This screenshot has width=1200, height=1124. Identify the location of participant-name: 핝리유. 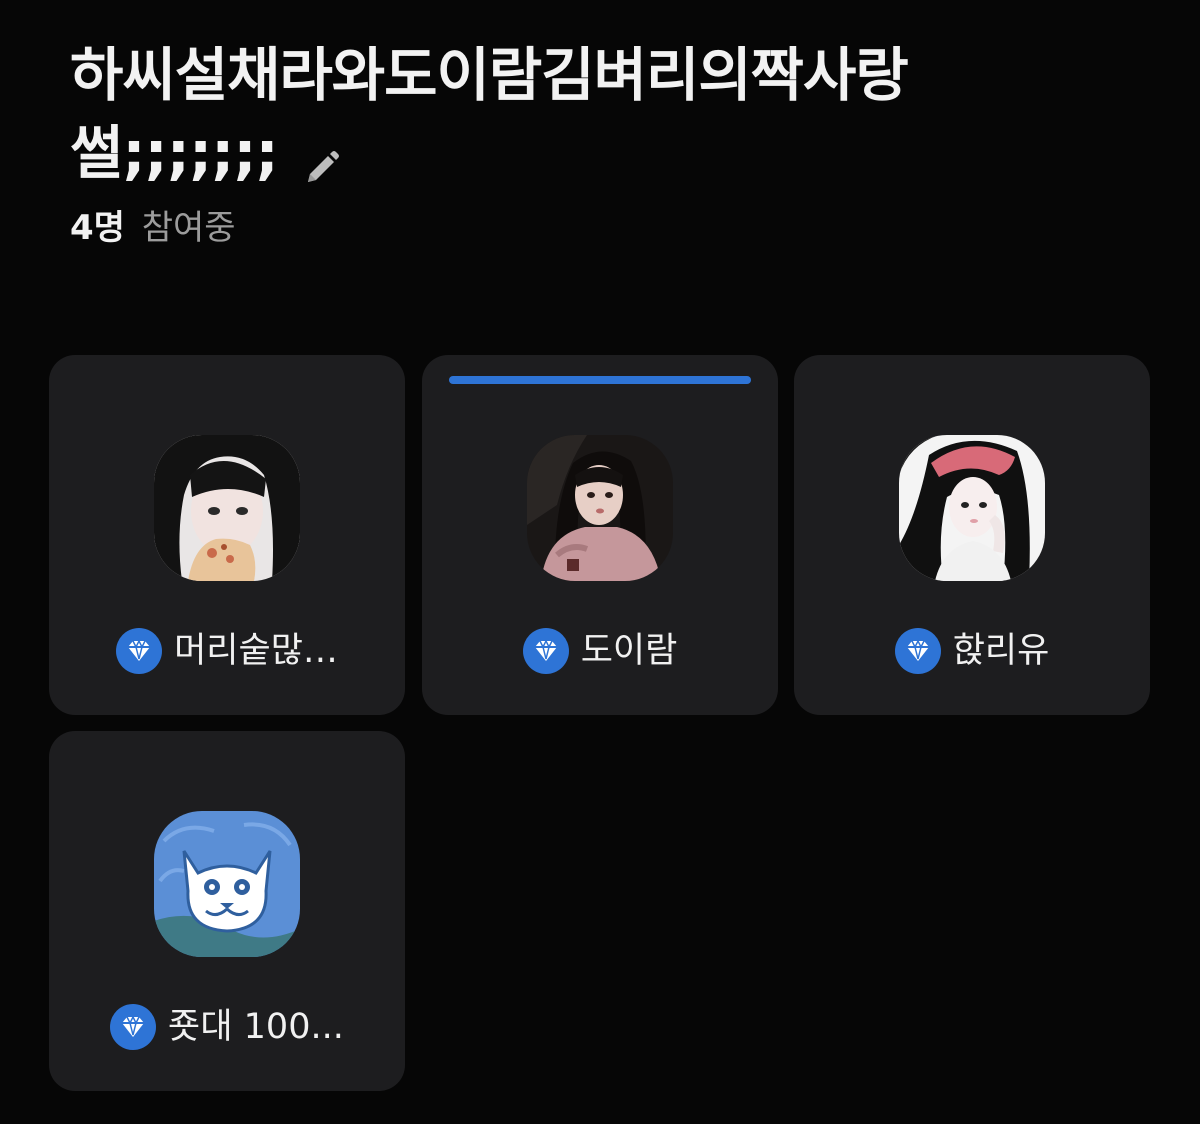
(1001, 651).